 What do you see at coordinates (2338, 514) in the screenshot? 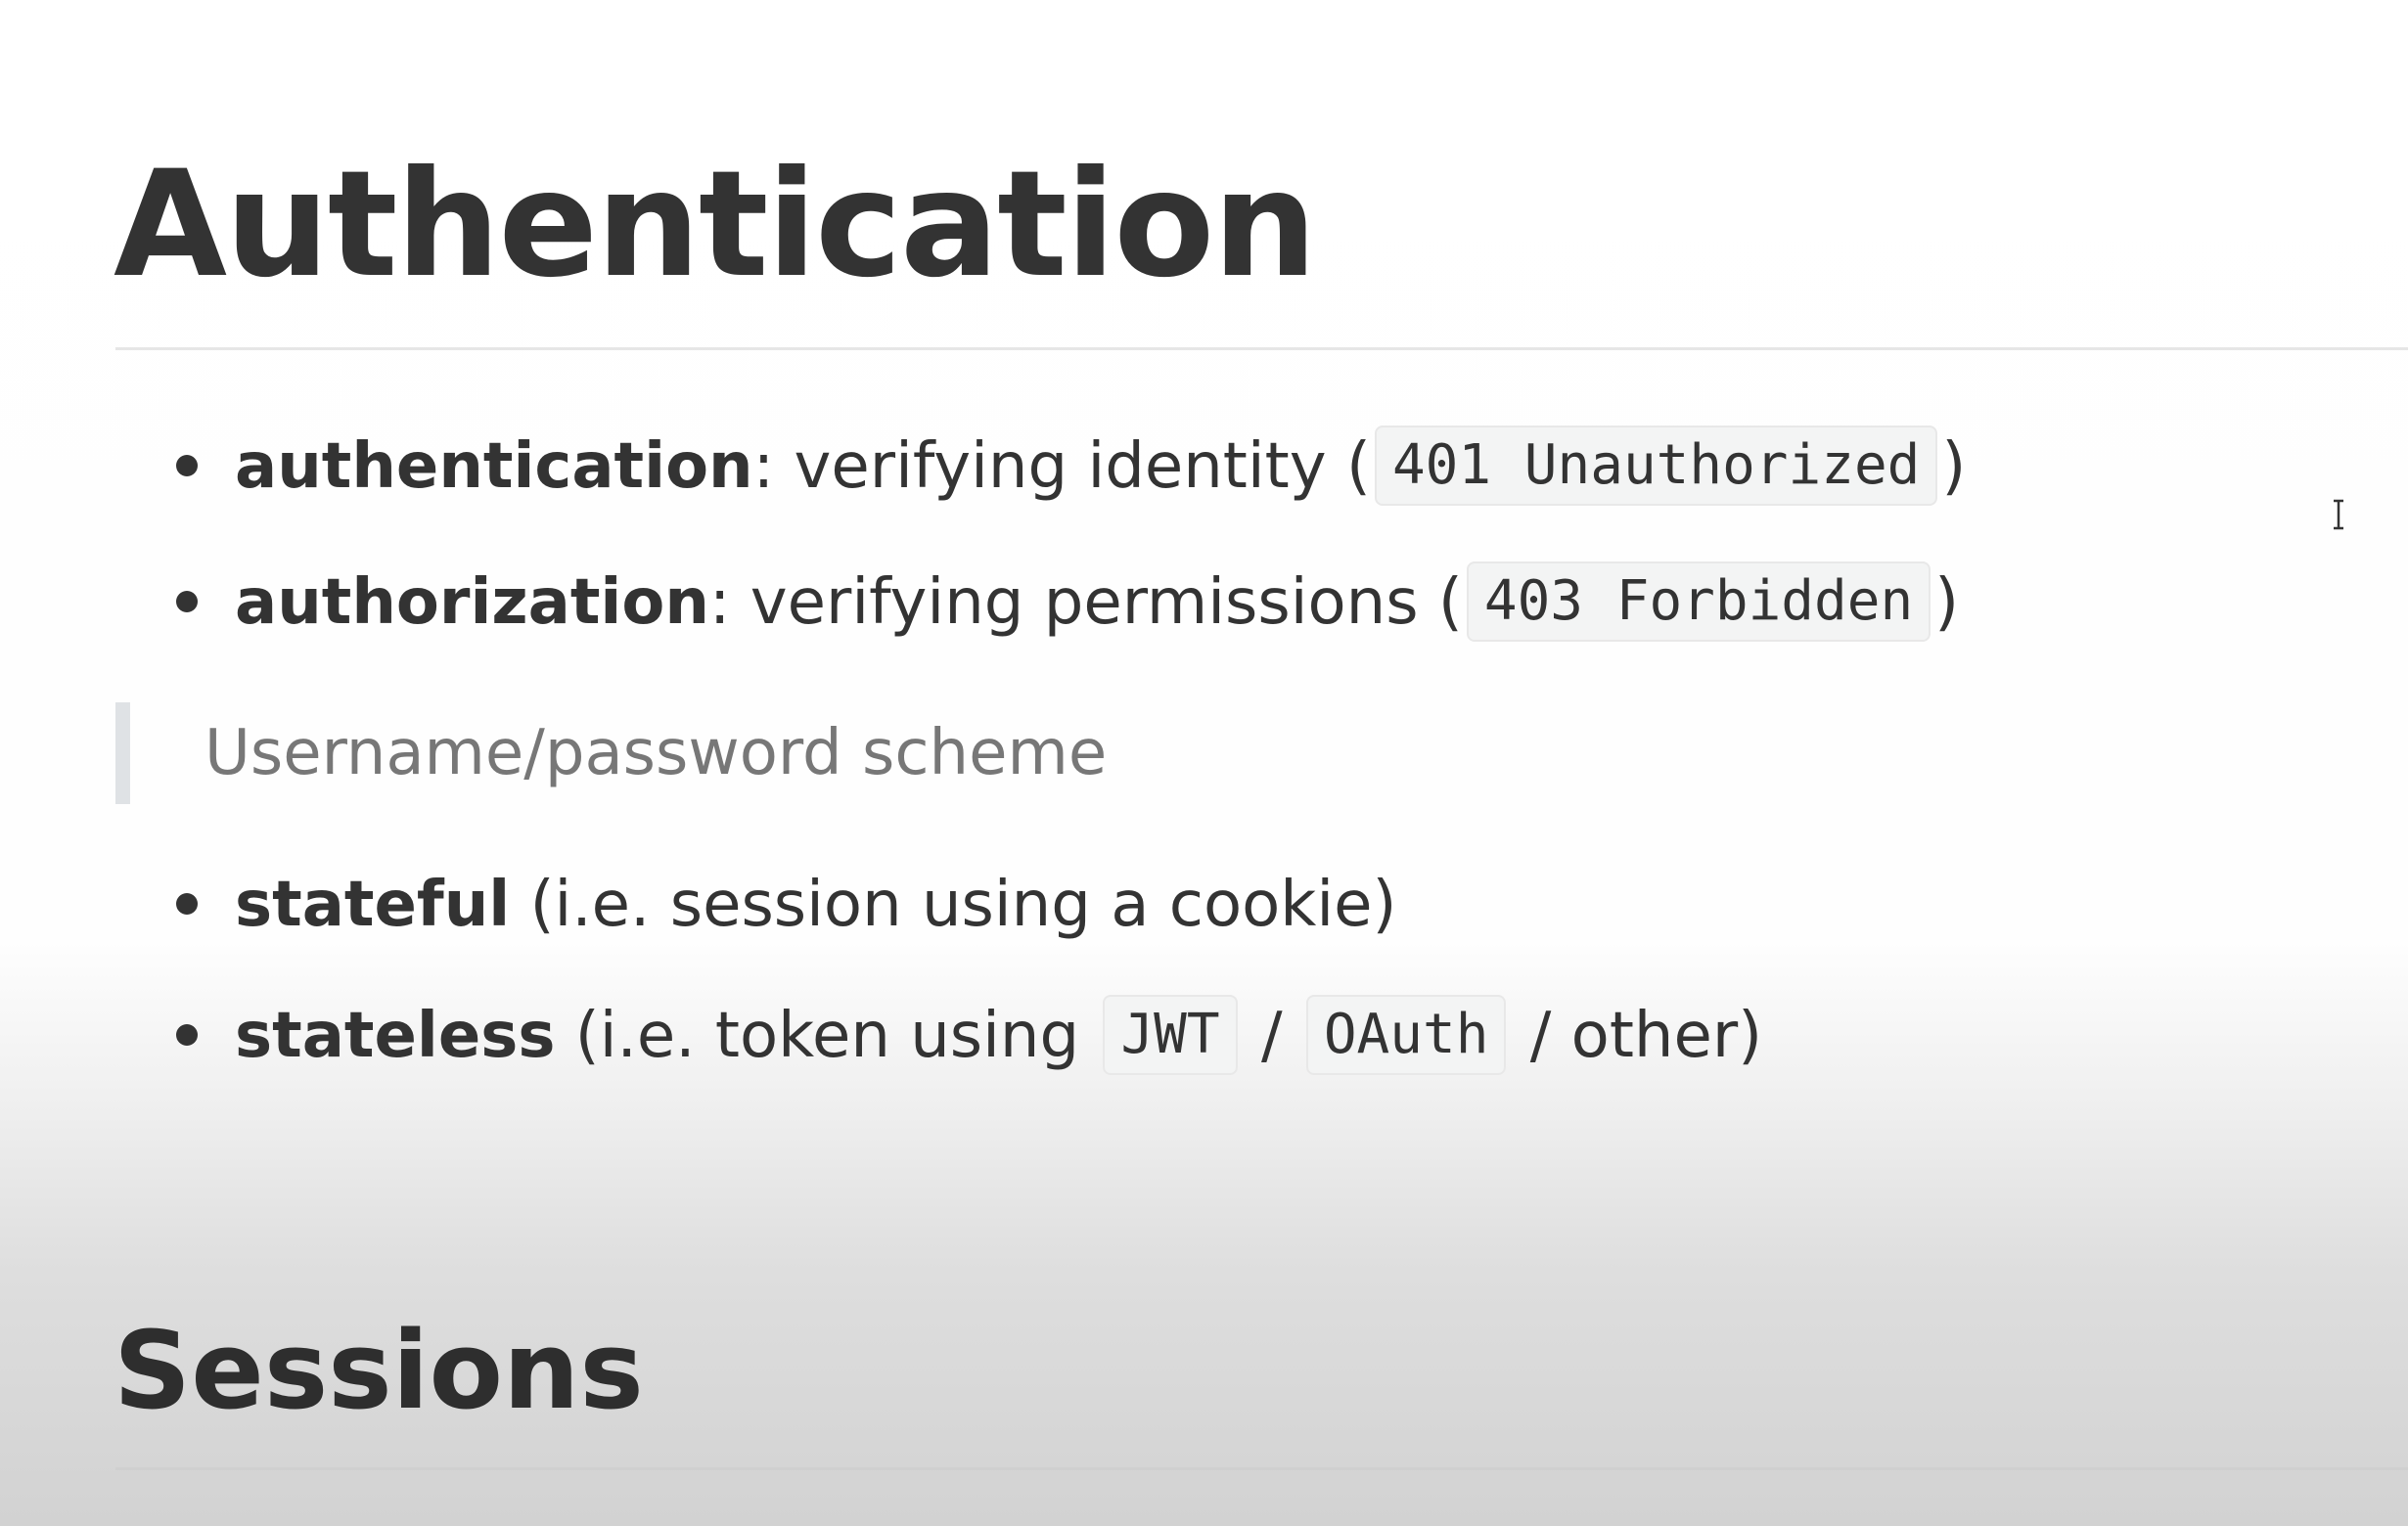
I see `text-cursor-icon` at bounding box center [2338, 514].